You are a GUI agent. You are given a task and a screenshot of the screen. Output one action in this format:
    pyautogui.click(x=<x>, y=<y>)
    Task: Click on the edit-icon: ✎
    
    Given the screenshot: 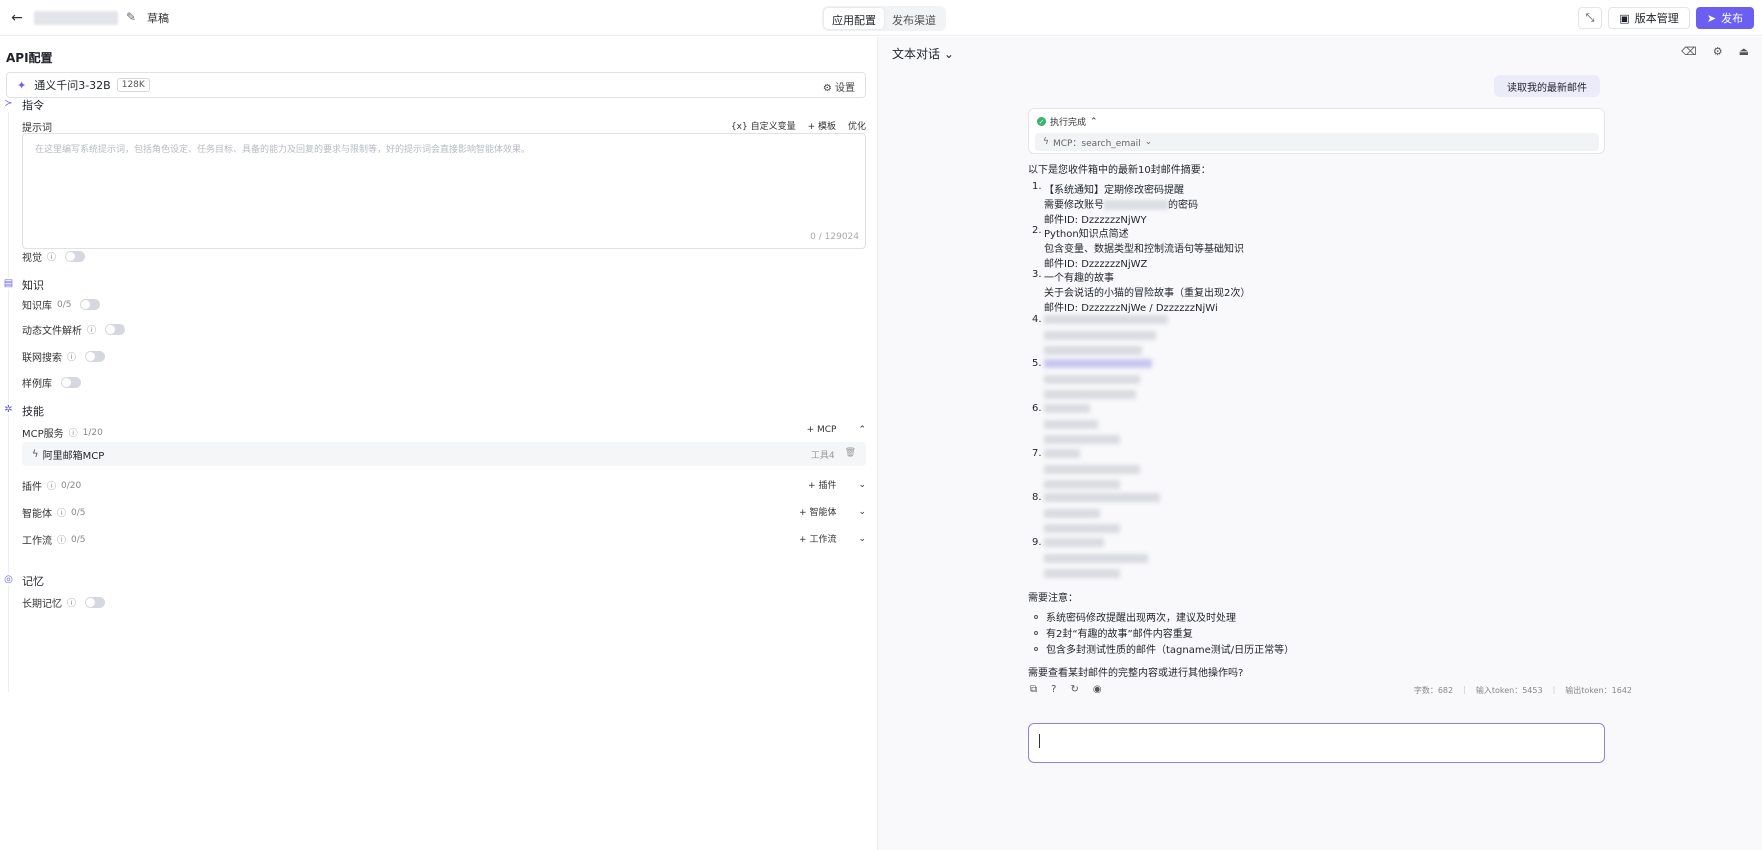 What is the action you would take?
    pyautogui.click(x=131, y=17)
    